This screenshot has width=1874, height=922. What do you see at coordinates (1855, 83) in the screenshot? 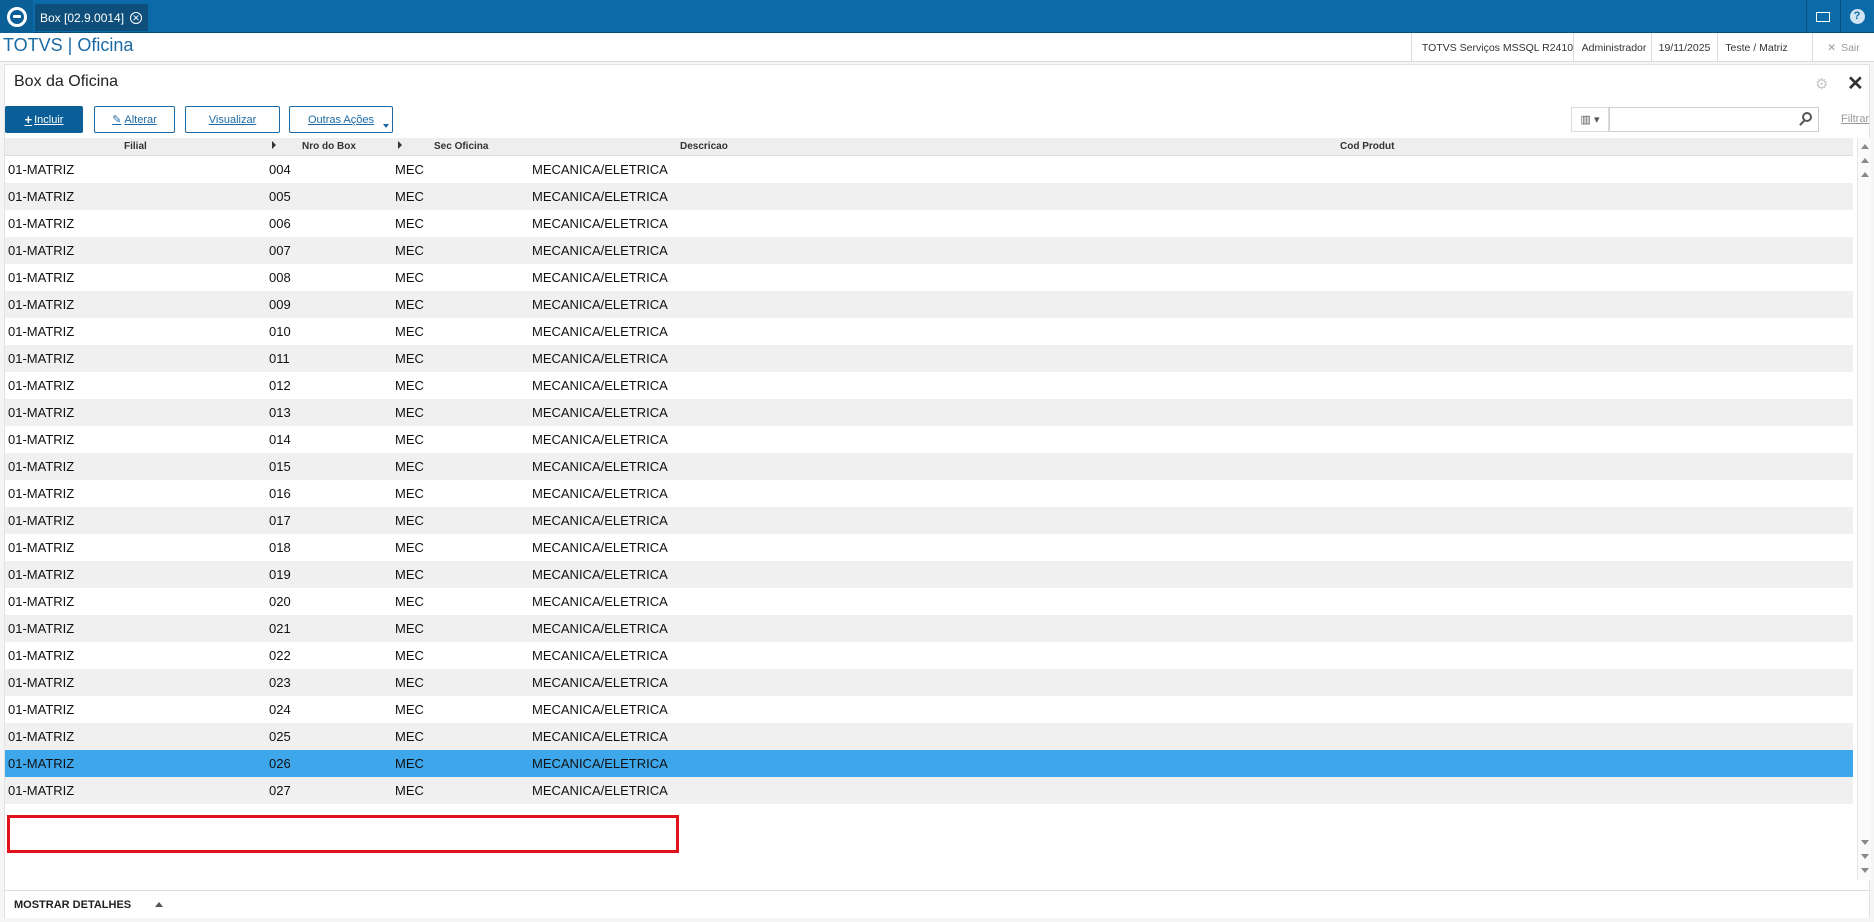
I see `close-icon: ✕` at bounding box center [1855, 83].